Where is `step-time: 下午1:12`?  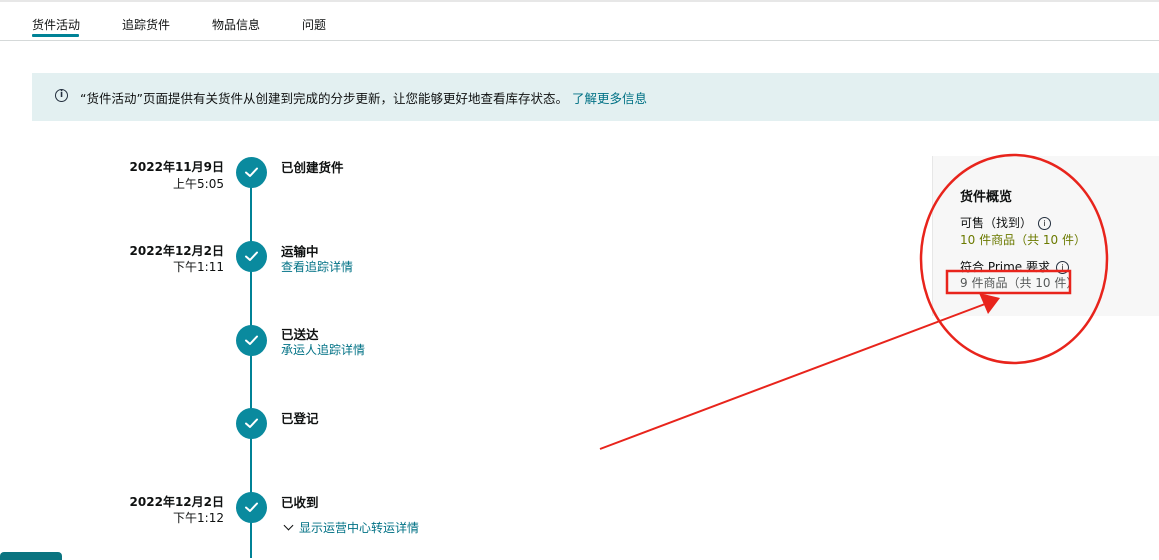
step-time: 下午1:12 is located at coordinates (198, 518).